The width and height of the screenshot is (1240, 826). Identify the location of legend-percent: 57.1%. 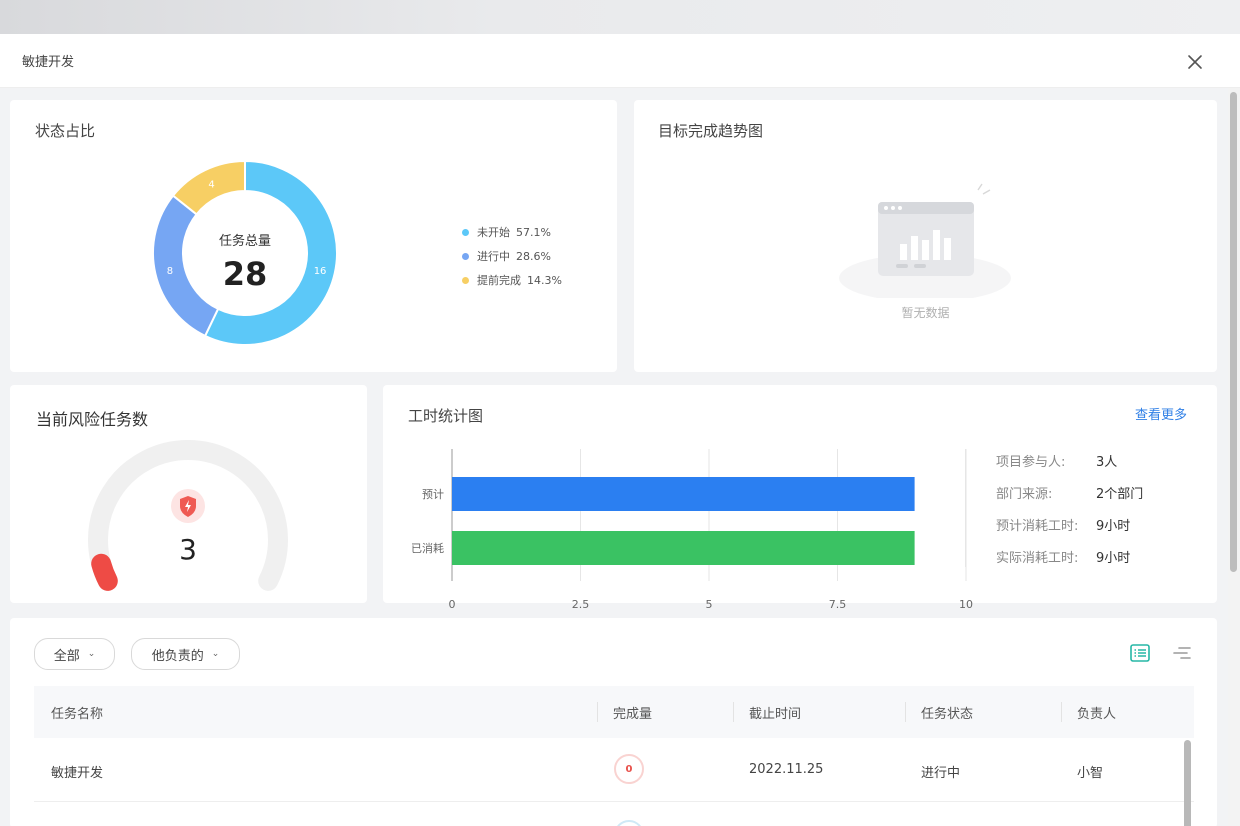
(533, 232).